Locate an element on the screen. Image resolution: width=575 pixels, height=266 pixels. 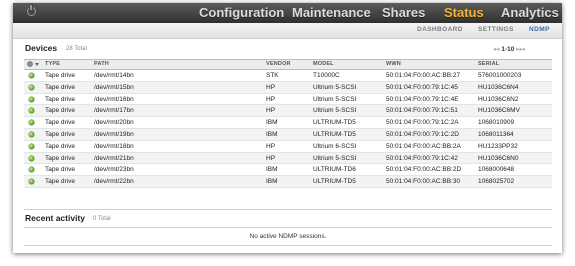
sort-icon is located at coordinates (37, 64).